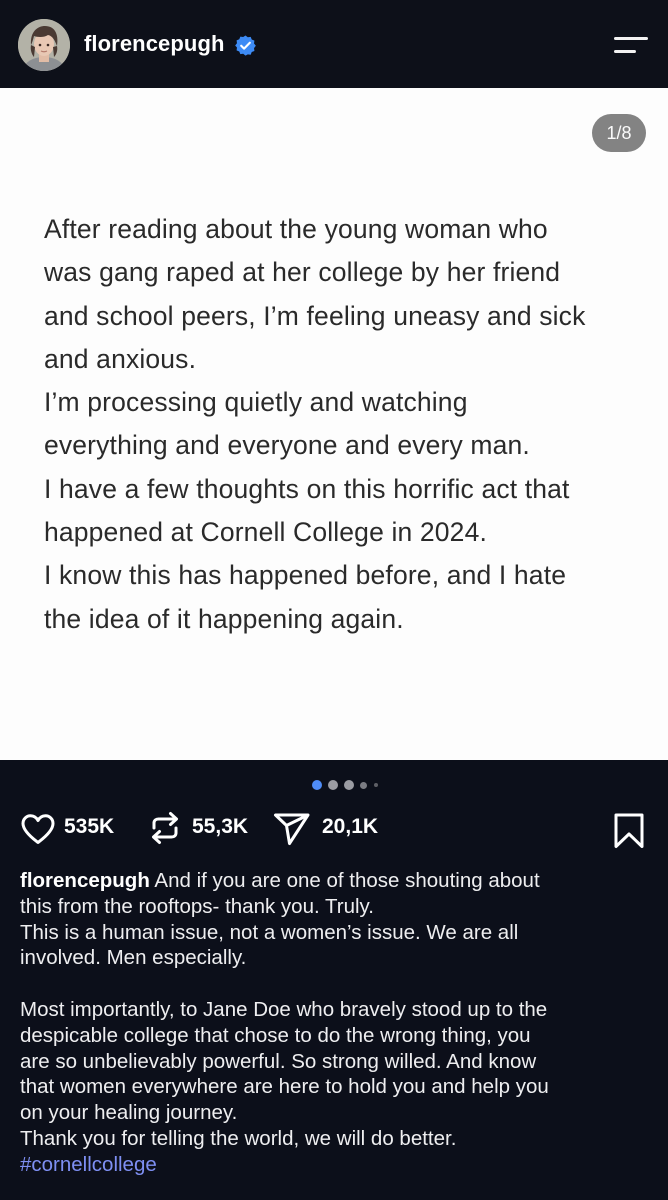 The height and width of the screenshot is (1200, 668). What do you see at coordinates (220, 827) in the screenshot?
I see `repost-count: 55,3K` at bounding box center [220, 827].